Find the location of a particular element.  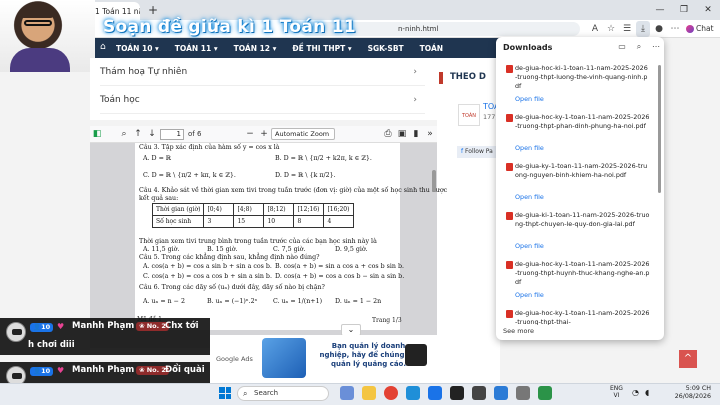

q4-option-a: A. 11,5 giờ. is located at coordinates (161, 249).